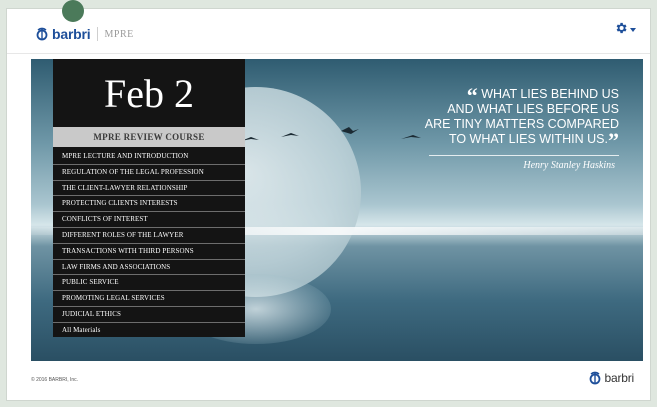 This screenshot has height=407, width=657. I want to click on brand-logo: barbri MPRE, so click(84, 34).